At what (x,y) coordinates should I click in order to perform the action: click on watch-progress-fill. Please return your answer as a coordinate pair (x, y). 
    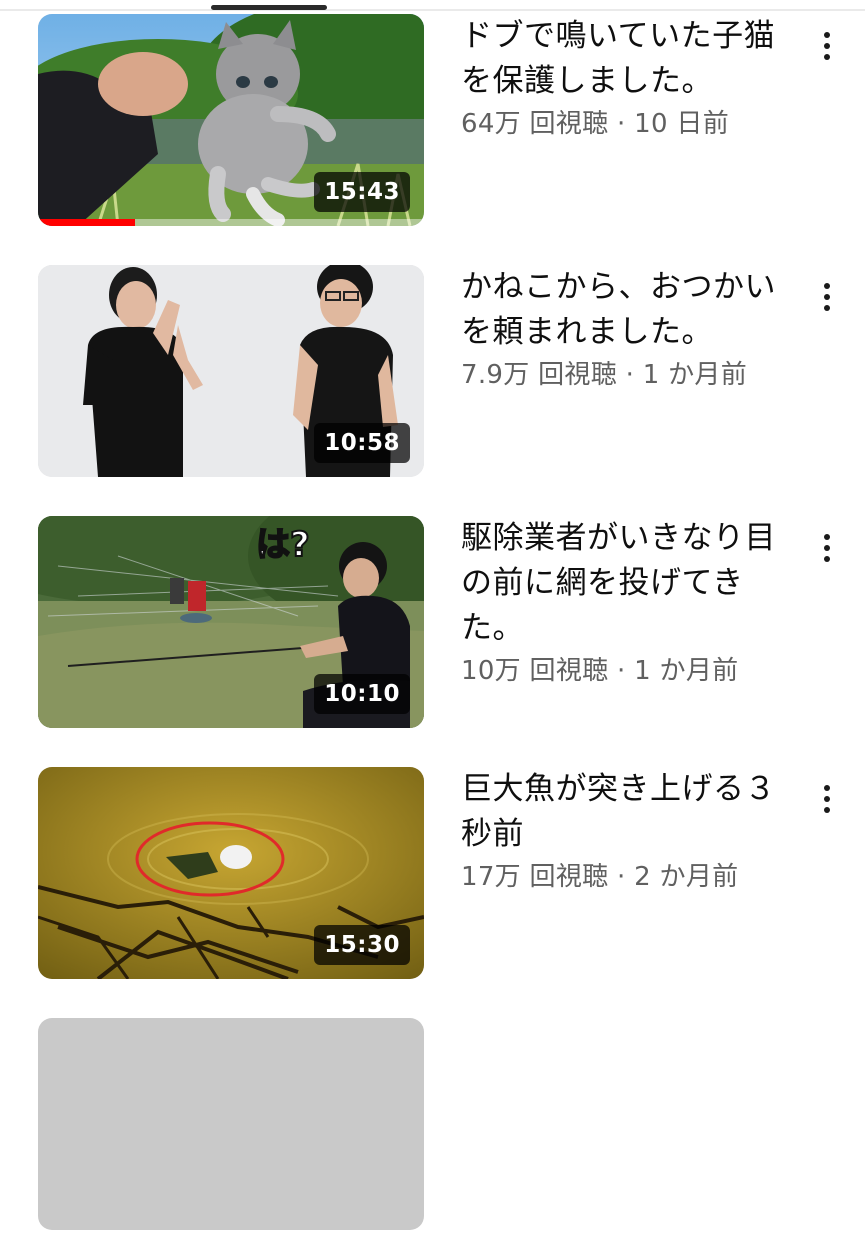
    Looking at the image, I should click on (86, 222).